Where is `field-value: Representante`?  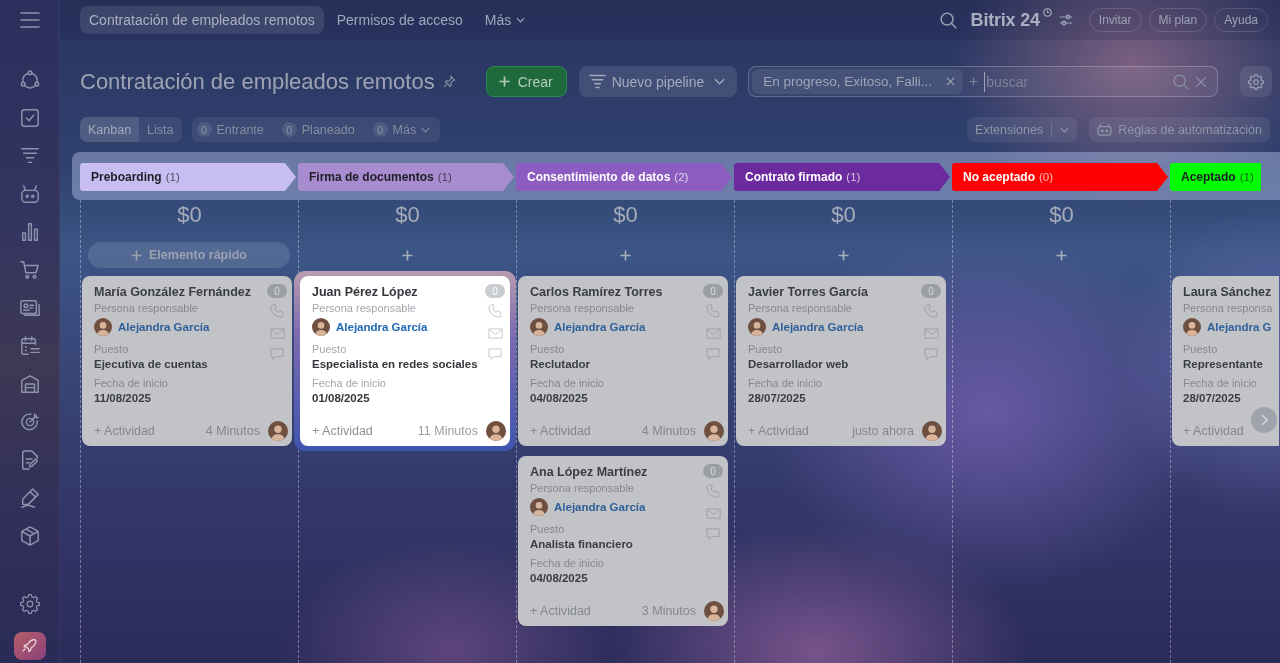 field-value: Representante is located at coordinates (1223, 364).